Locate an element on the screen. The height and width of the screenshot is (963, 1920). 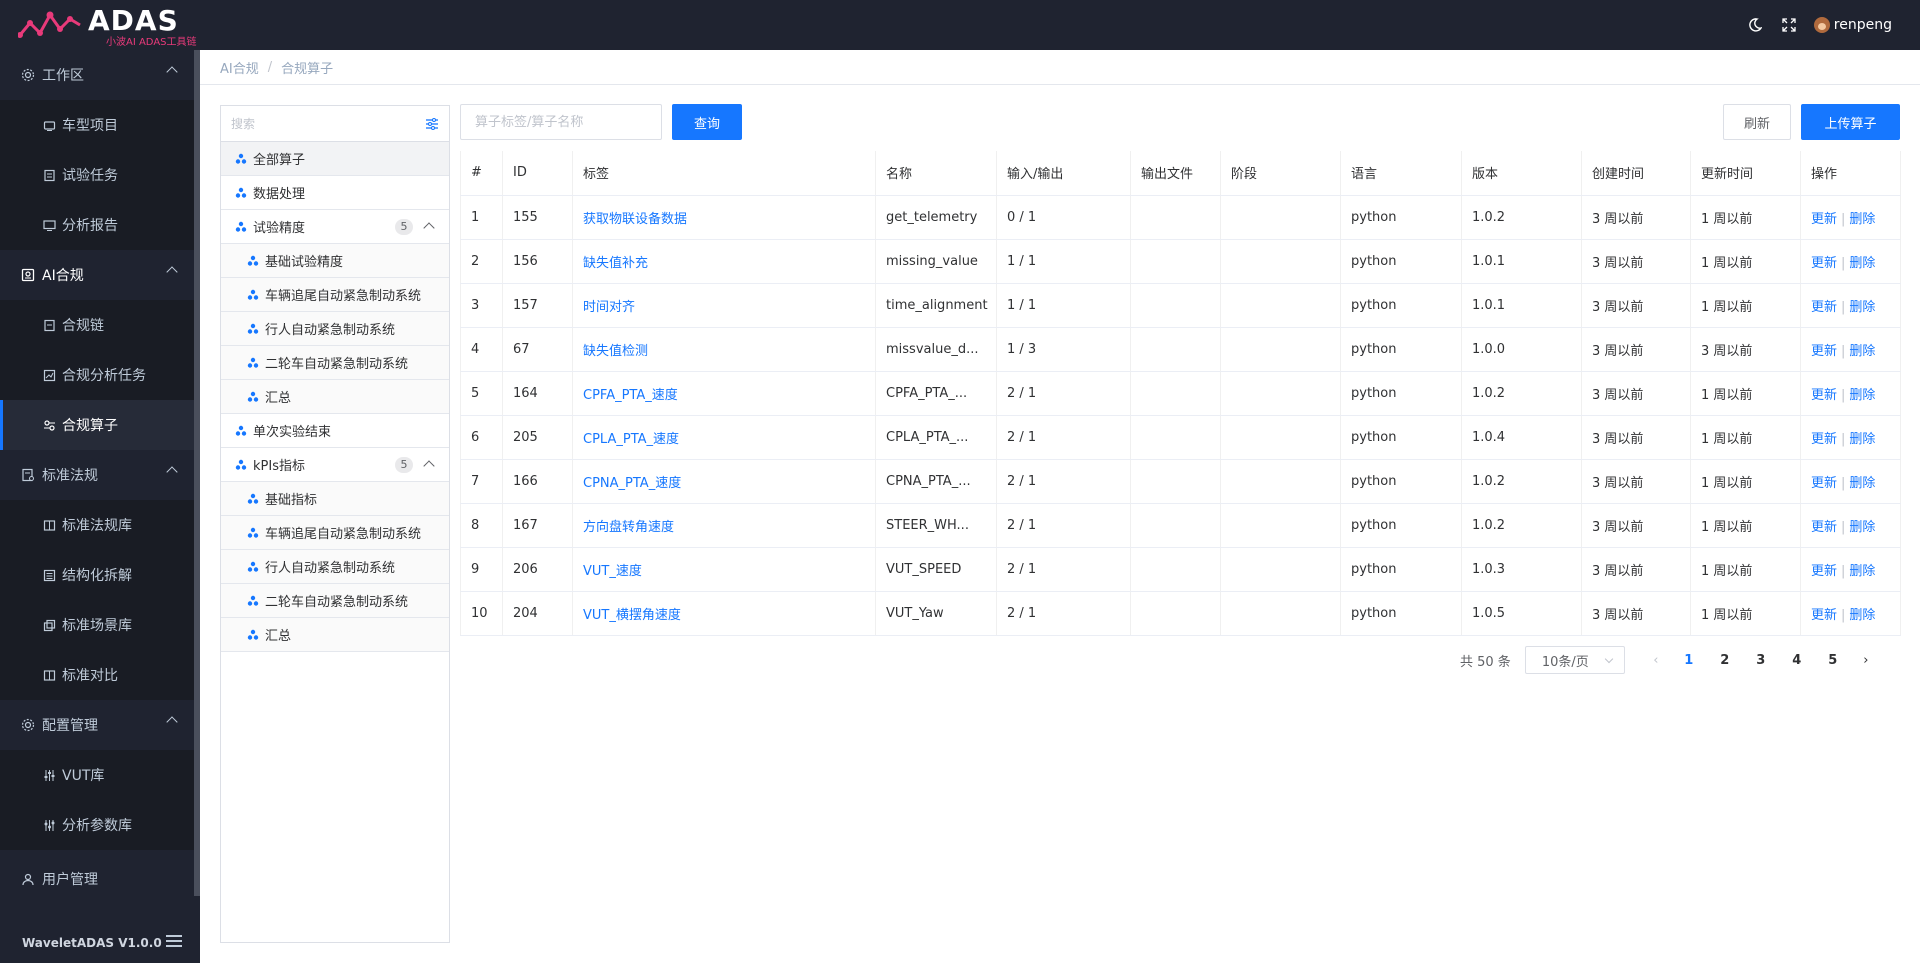
upload-operator-button: 上传算子 is located at coordinates (1850, 122).